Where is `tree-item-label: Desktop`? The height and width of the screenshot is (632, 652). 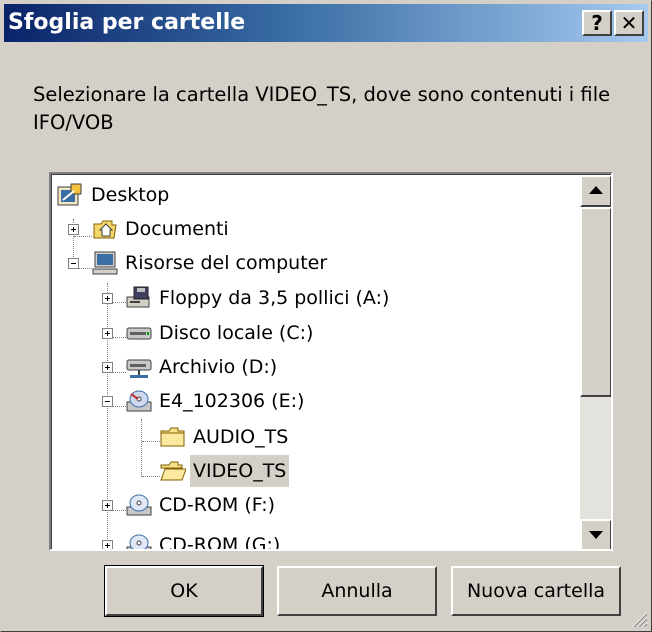
tree-item-label: Desktop is located at coordinates (130, 195).